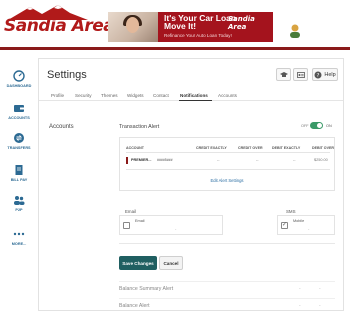 The image size is (350, 311). What do you see at coordinates (176, 228) in the screenshot?
I see `email-value: -` at bounding box center [176, 228].